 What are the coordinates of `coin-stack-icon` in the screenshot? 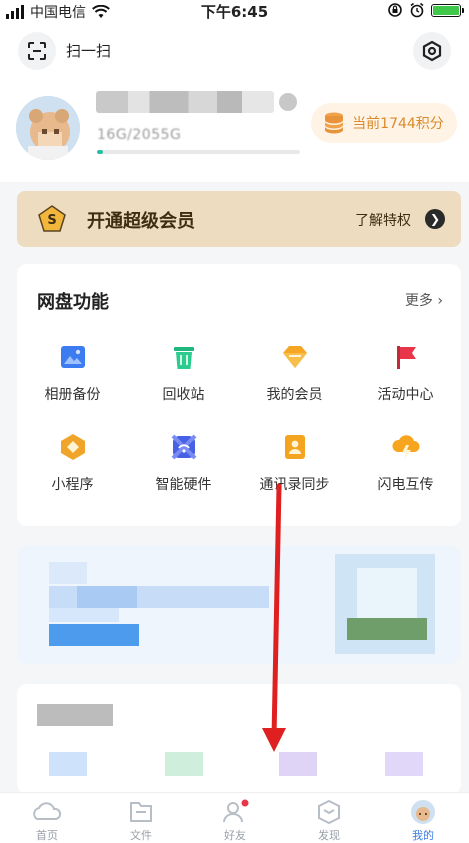 It's located at (334, 123).